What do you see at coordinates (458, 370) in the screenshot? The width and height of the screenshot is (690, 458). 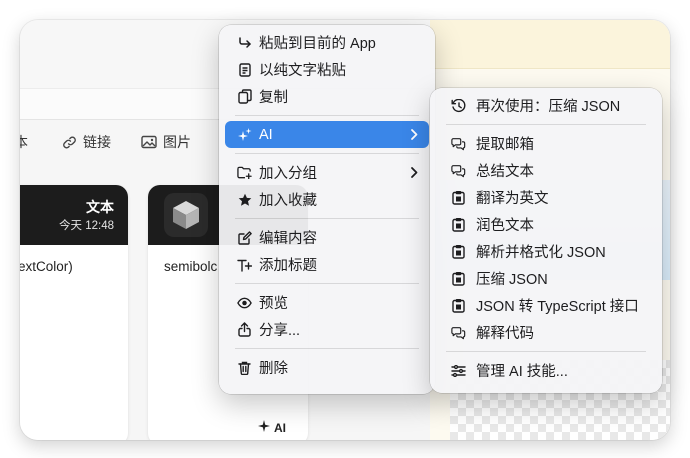 I see `sliders-icon` at bounding box center [458, 370].